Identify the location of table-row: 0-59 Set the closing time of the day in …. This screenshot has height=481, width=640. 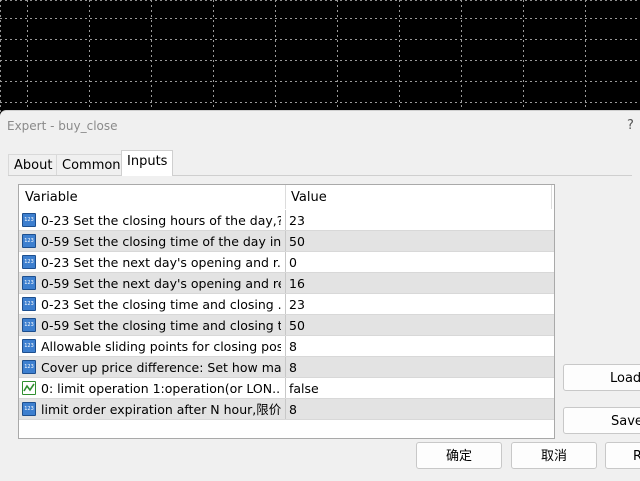
(286, 241).